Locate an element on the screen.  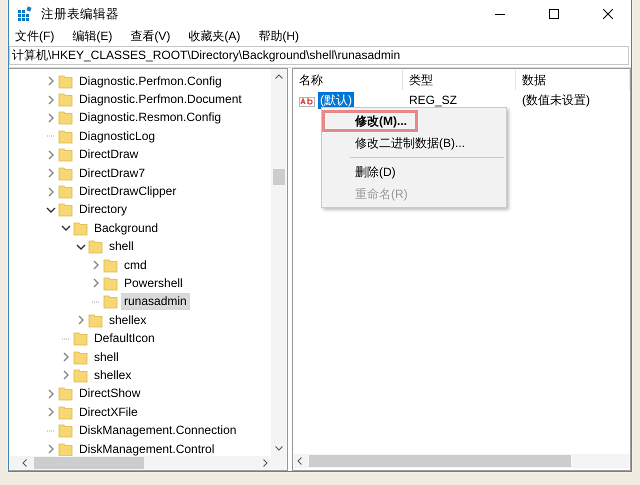
tree-item: runasadmin is located at coordinates (155, 301).